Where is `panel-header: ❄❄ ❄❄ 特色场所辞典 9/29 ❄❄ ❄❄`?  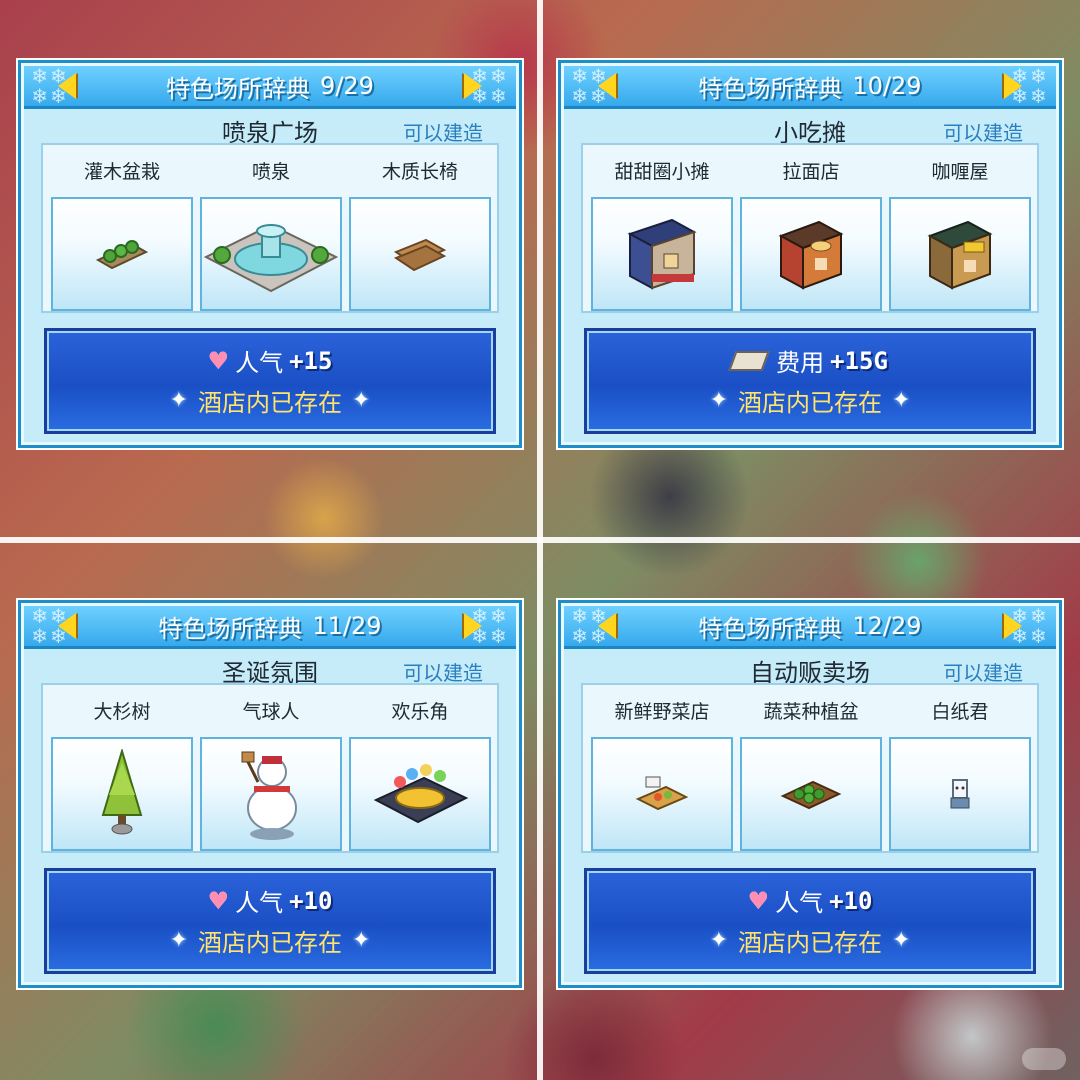 panel-header: ❄❄ ❄❄ 特色场所辞典 9/29 ❄❄ ❄❄ is located at coordinates (270, 87).